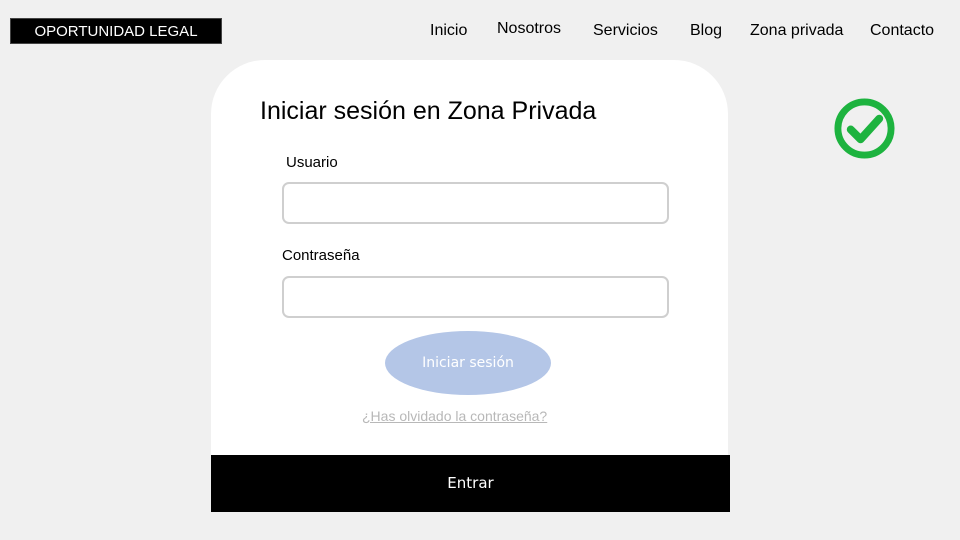 This screenshot has width=960, height=540. What do you see at coordinates (529, 29) in the screenshot?
I see `nav-item-nosotros: Nosotros` at bounding box center [529, 29].